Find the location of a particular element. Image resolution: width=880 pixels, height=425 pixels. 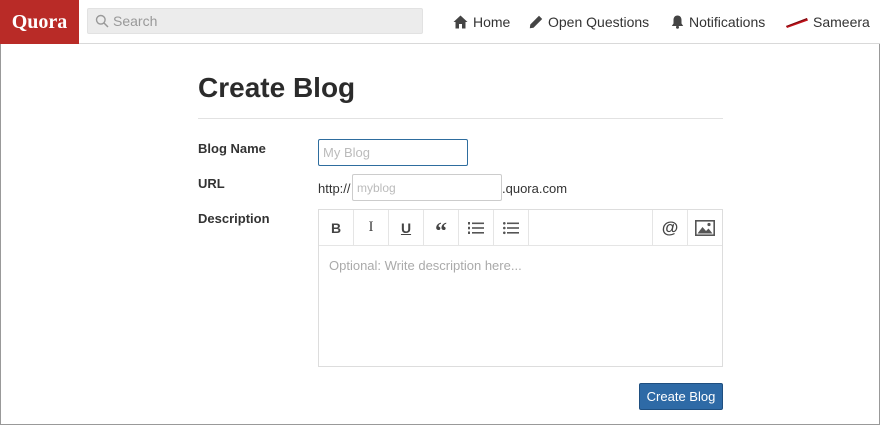

italic-button: I is located at coordinates (371, 227).